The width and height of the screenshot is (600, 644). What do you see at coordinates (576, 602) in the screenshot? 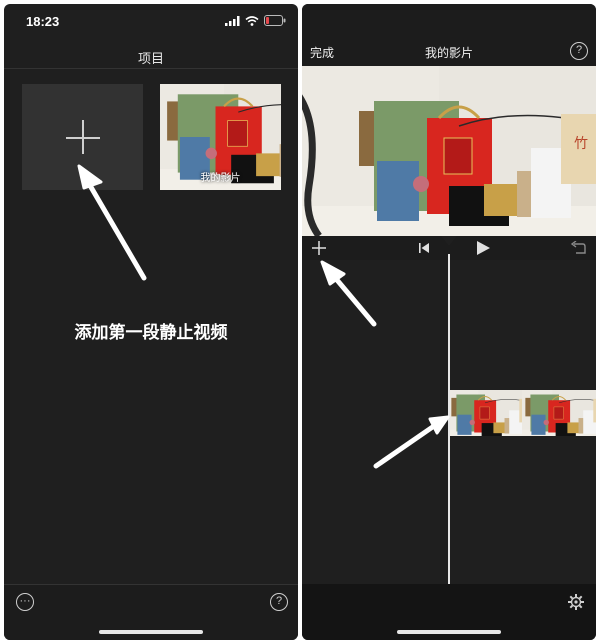
I see `gear-icon` at bounding box center [576, 602].